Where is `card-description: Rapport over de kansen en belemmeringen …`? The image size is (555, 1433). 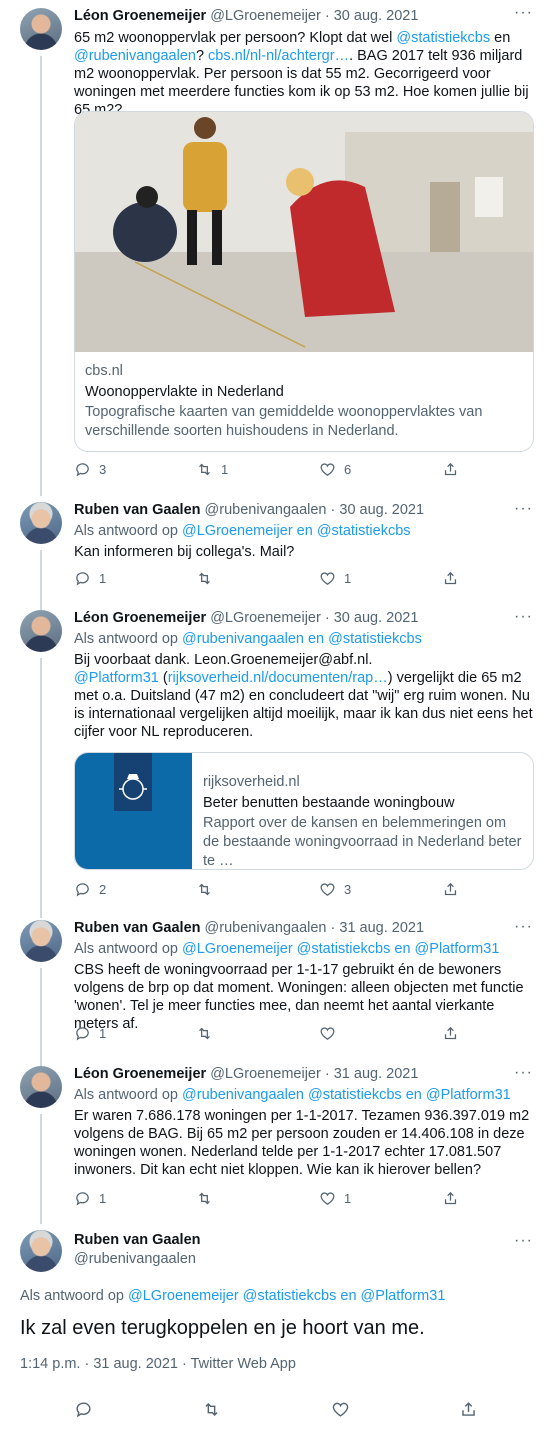
card-description: Rapport over de kansen en belemmeringen … is located at coordinates (362, 842).